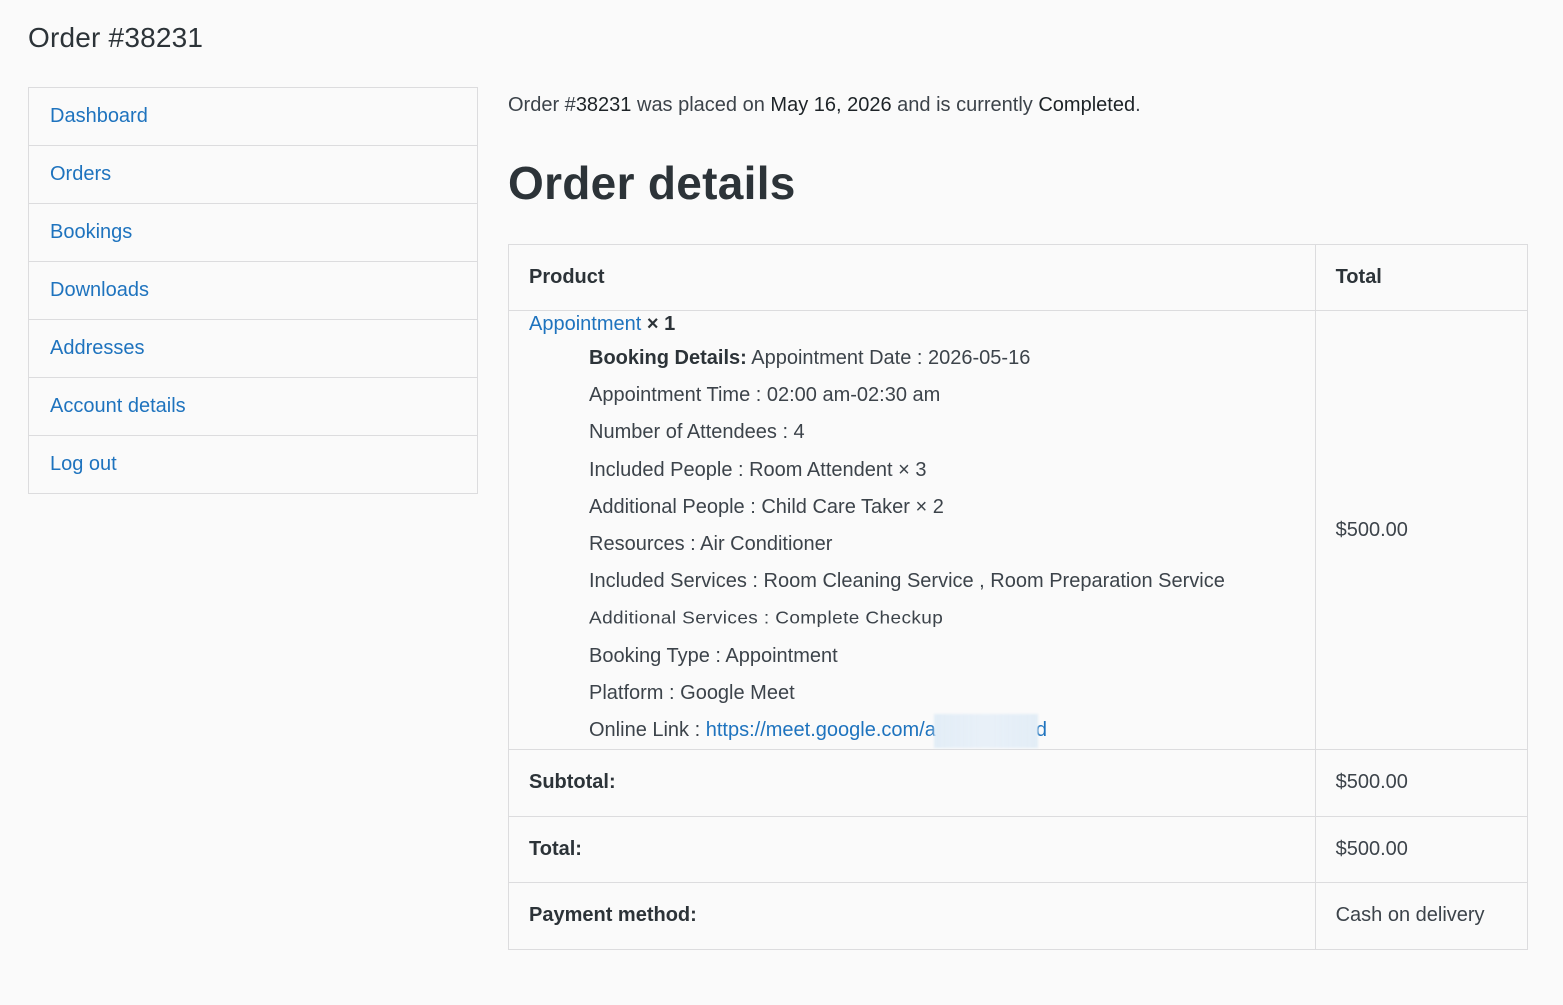 The width and height of the screenshot is (1563, 1005). I want to click on product-name: Appointment × 1, so click(912, 324).